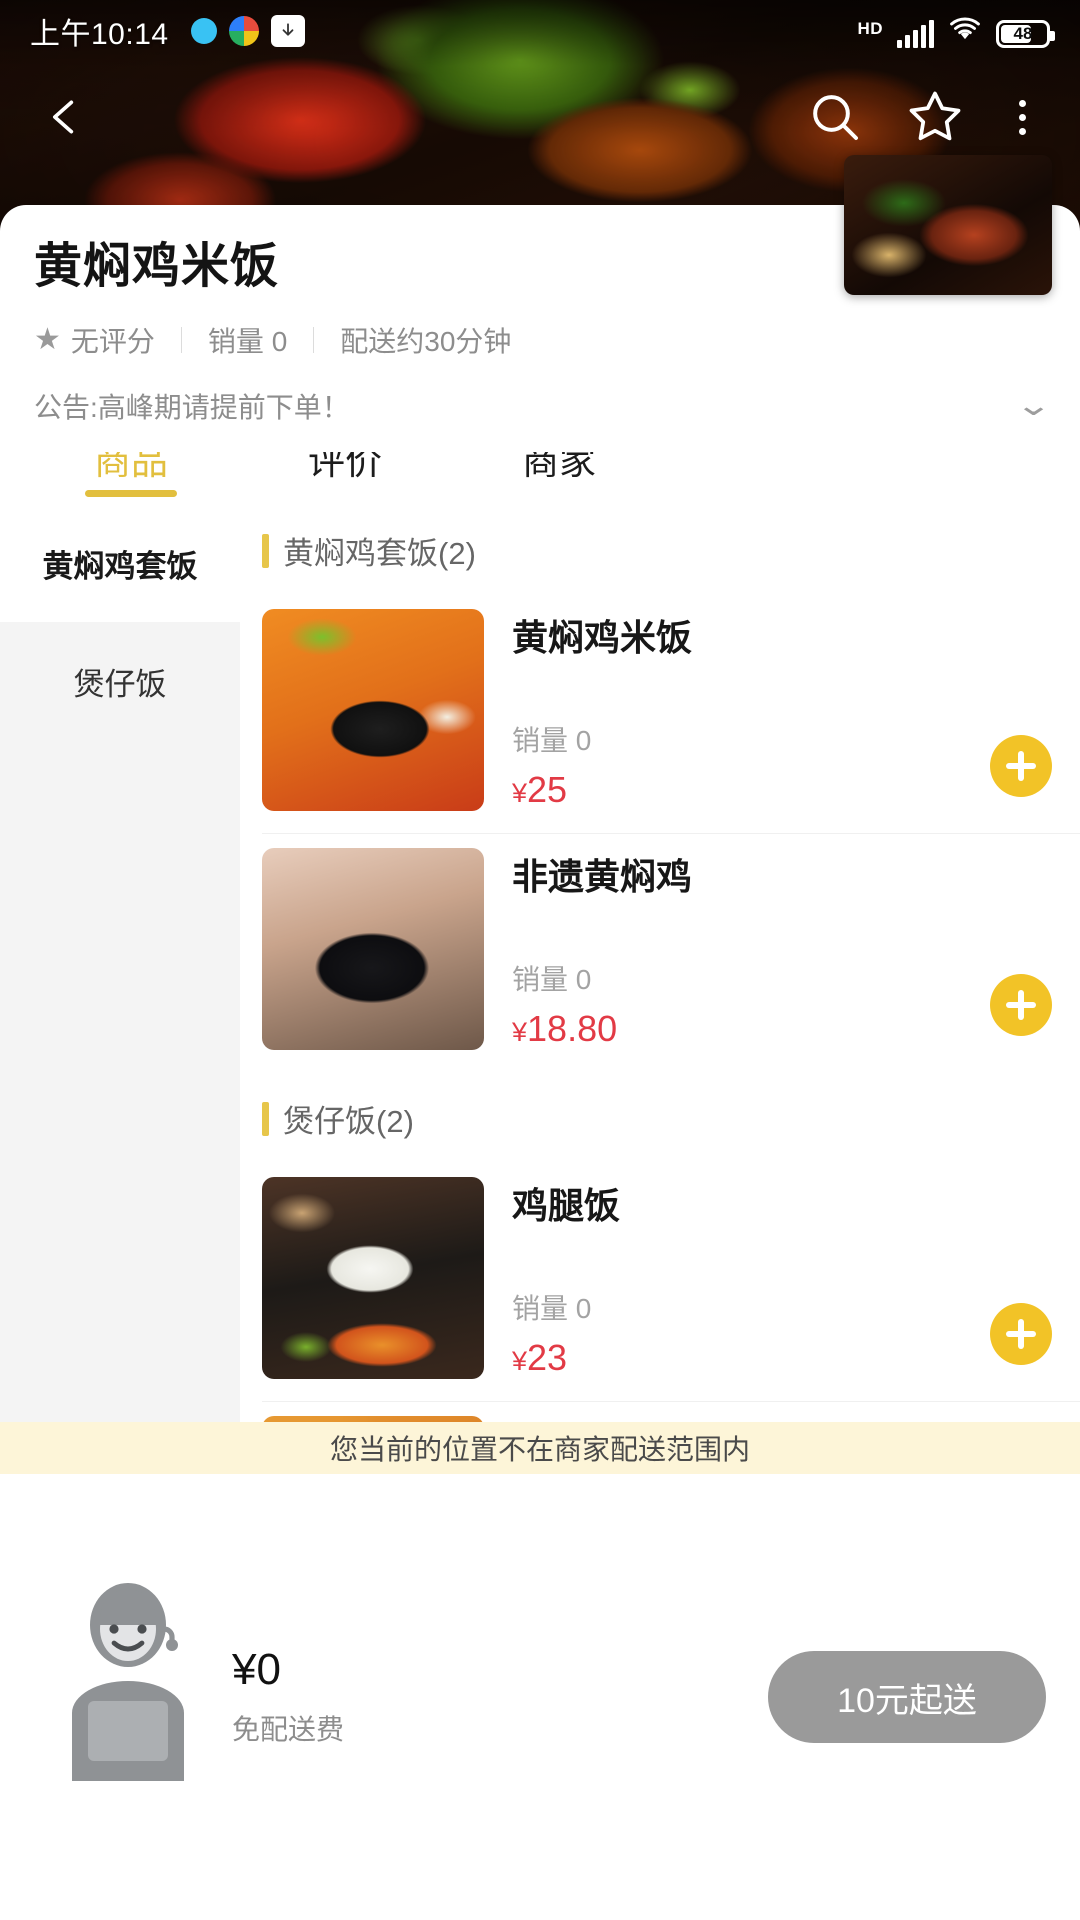 The height and width of the screenshot is (1920, 1080). What do you see at coordinates (426, 341) in the screenshot?
I see `shop-delivery-time: 配送约30分钟` at bounding box center [426, 341].